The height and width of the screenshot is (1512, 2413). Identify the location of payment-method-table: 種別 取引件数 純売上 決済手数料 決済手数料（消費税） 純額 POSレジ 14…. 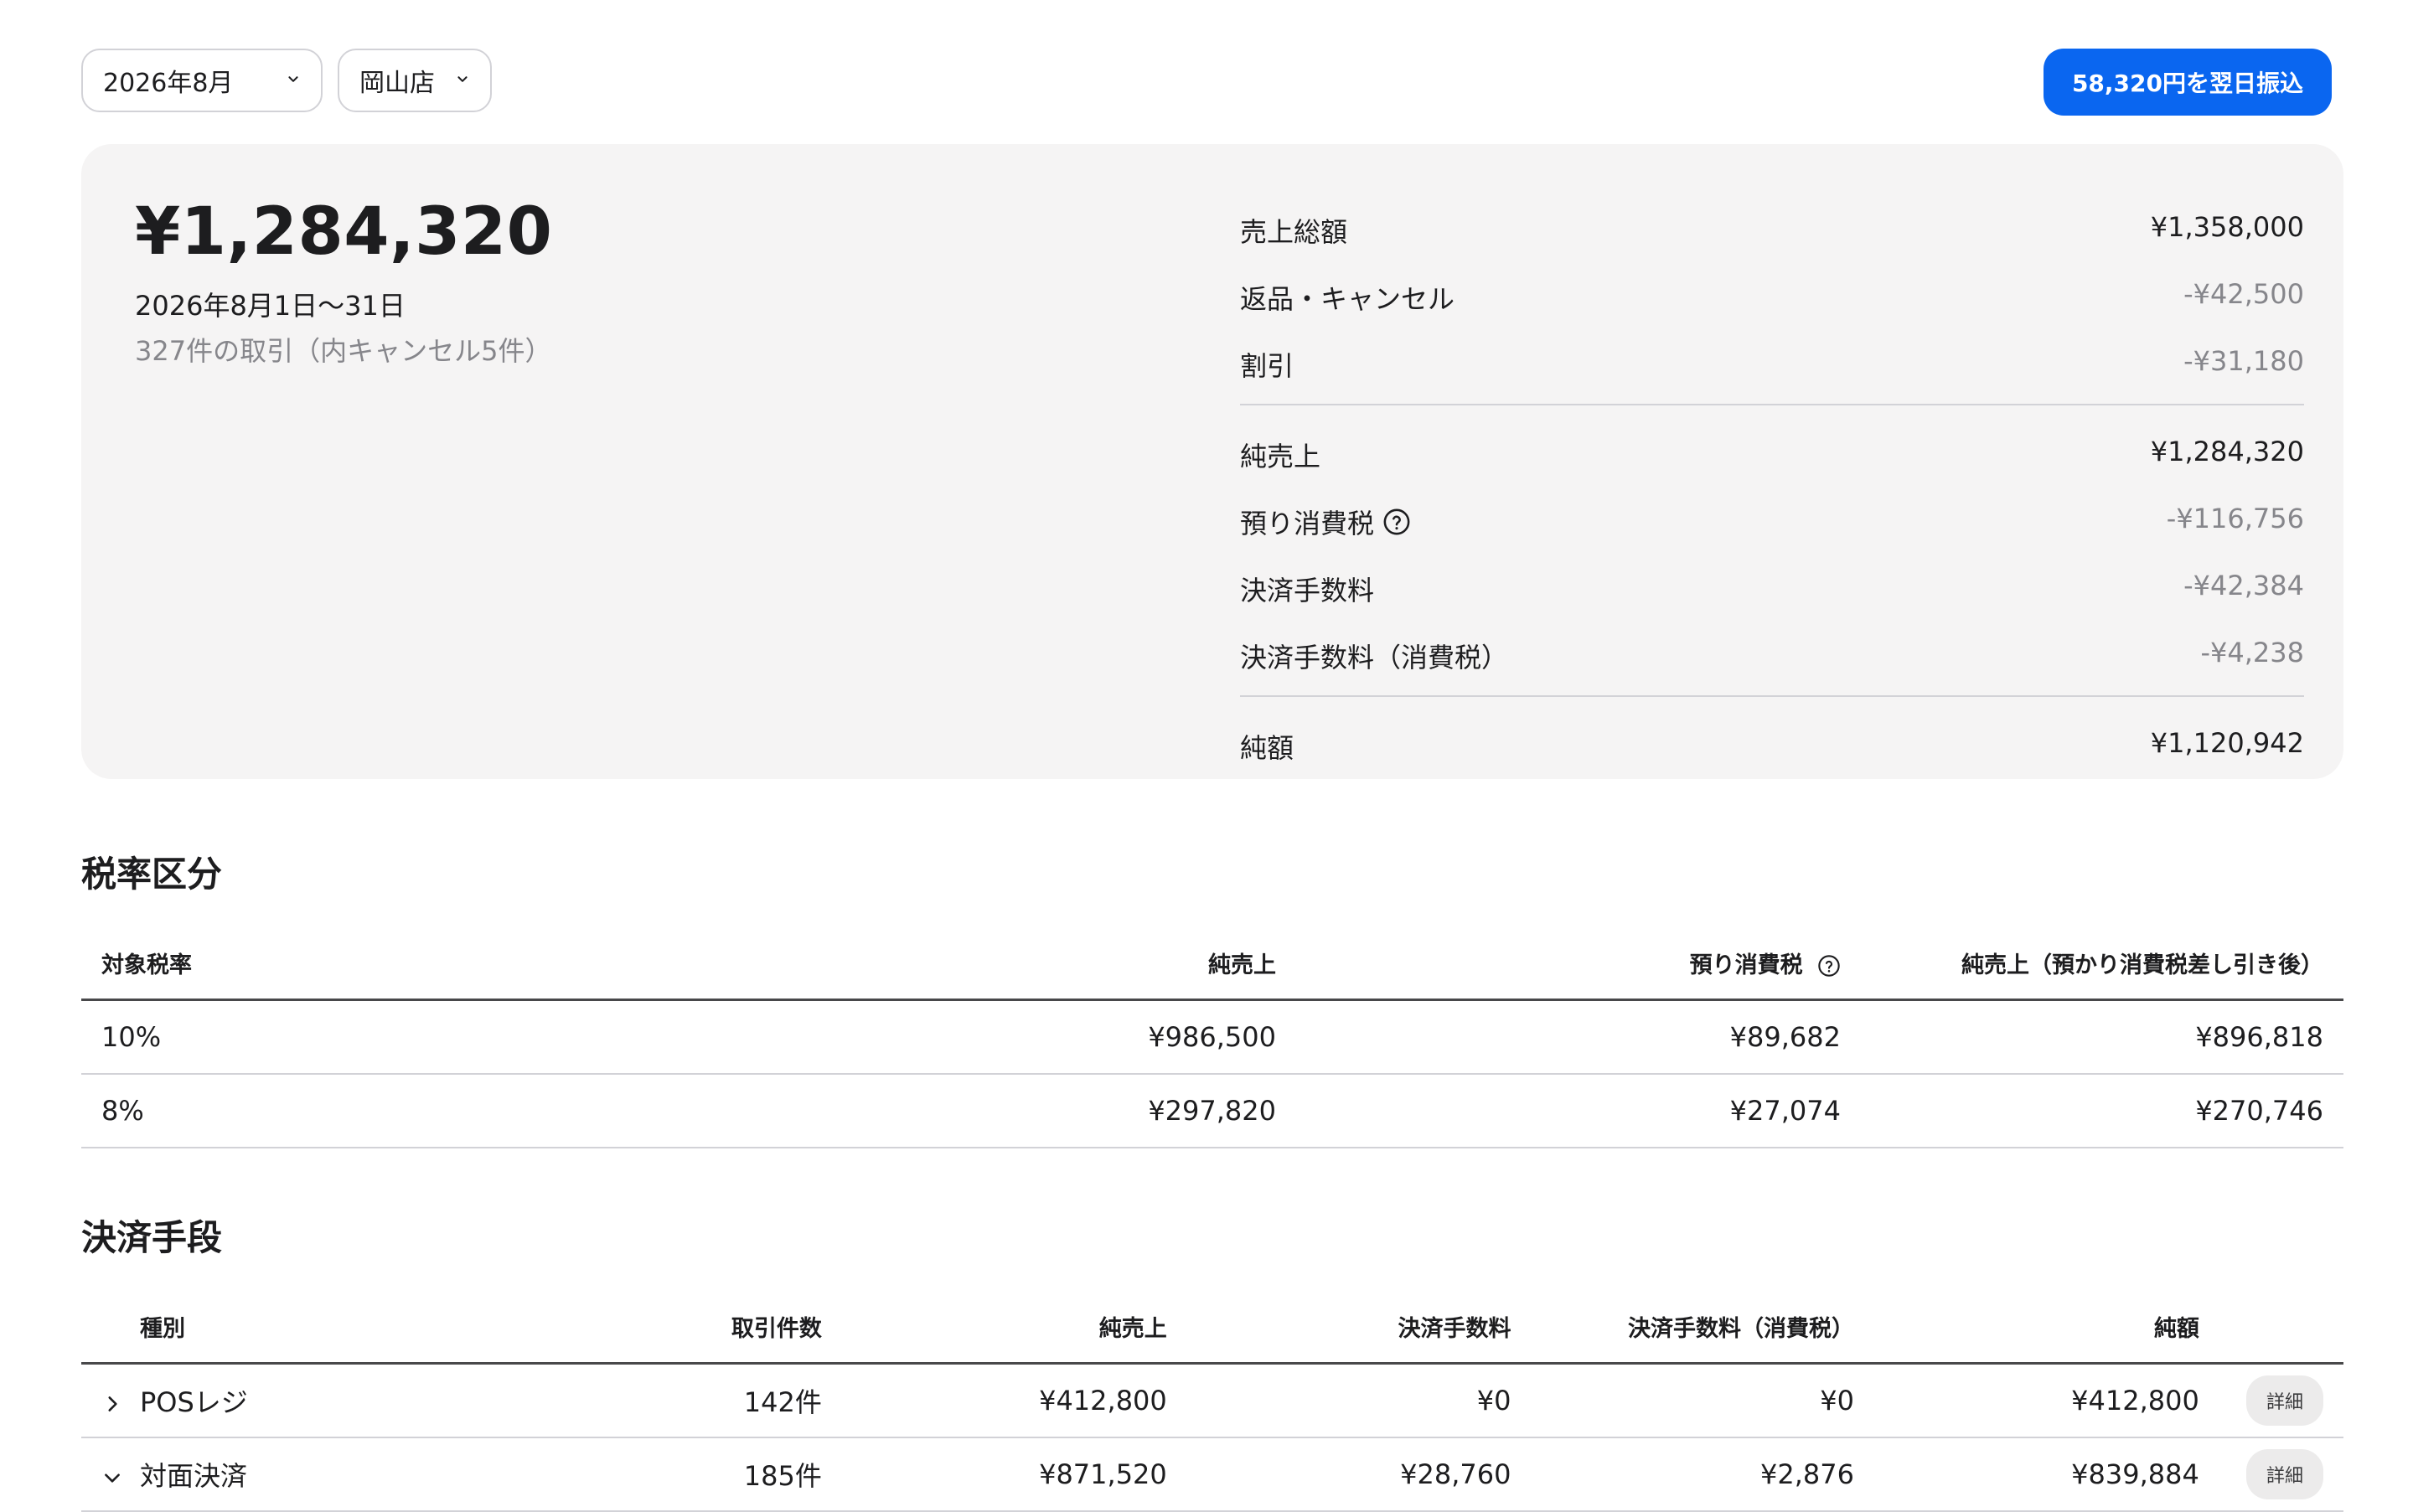
(1212, 1401).